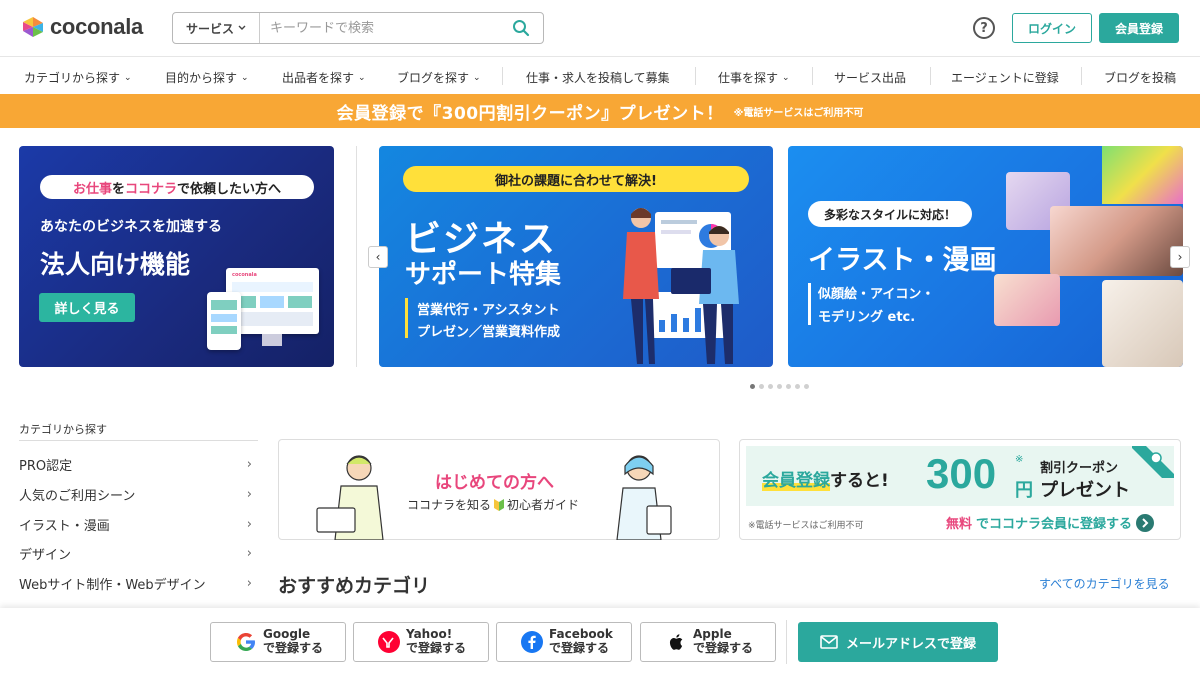 The width and height of the screenshot is (1200, 674). Describe the element at coordinates (600, 111) in the screenshot. I see `promo-banner: 会員登録で『300円割引クーポン』プレゼント！ ※電話サービスはご利用不可` at that location.